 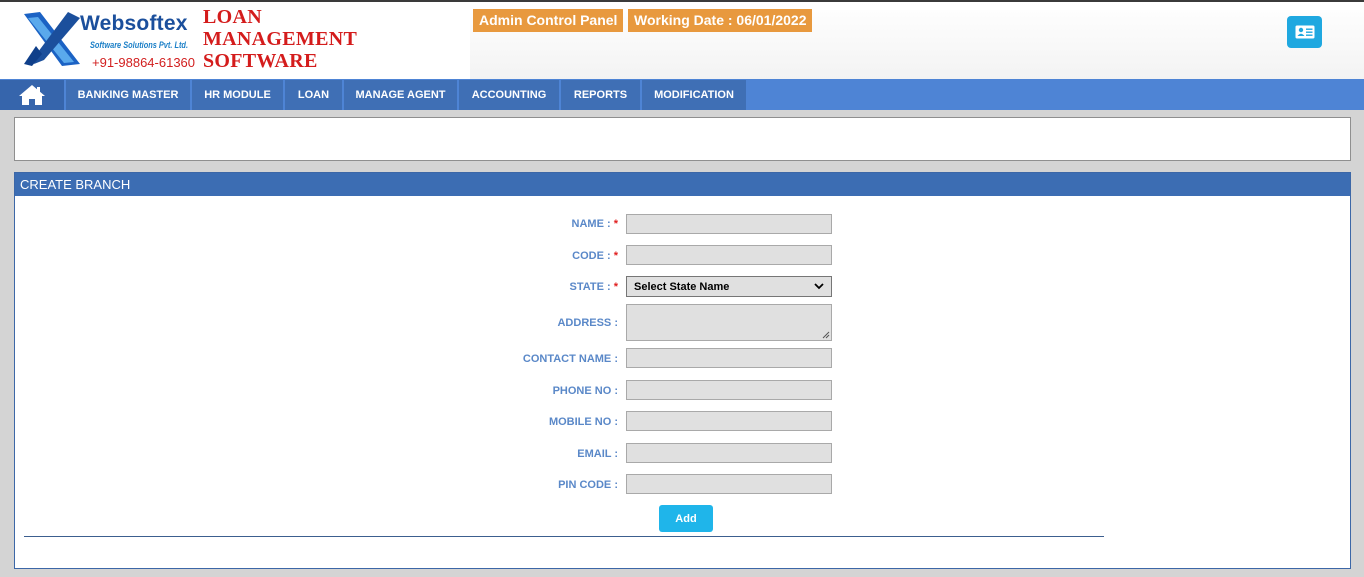 What do you see at coordinates (682, 286) in the screenshot?
I see `state-select-value: Select State Name` at bounding box center [682, 286].